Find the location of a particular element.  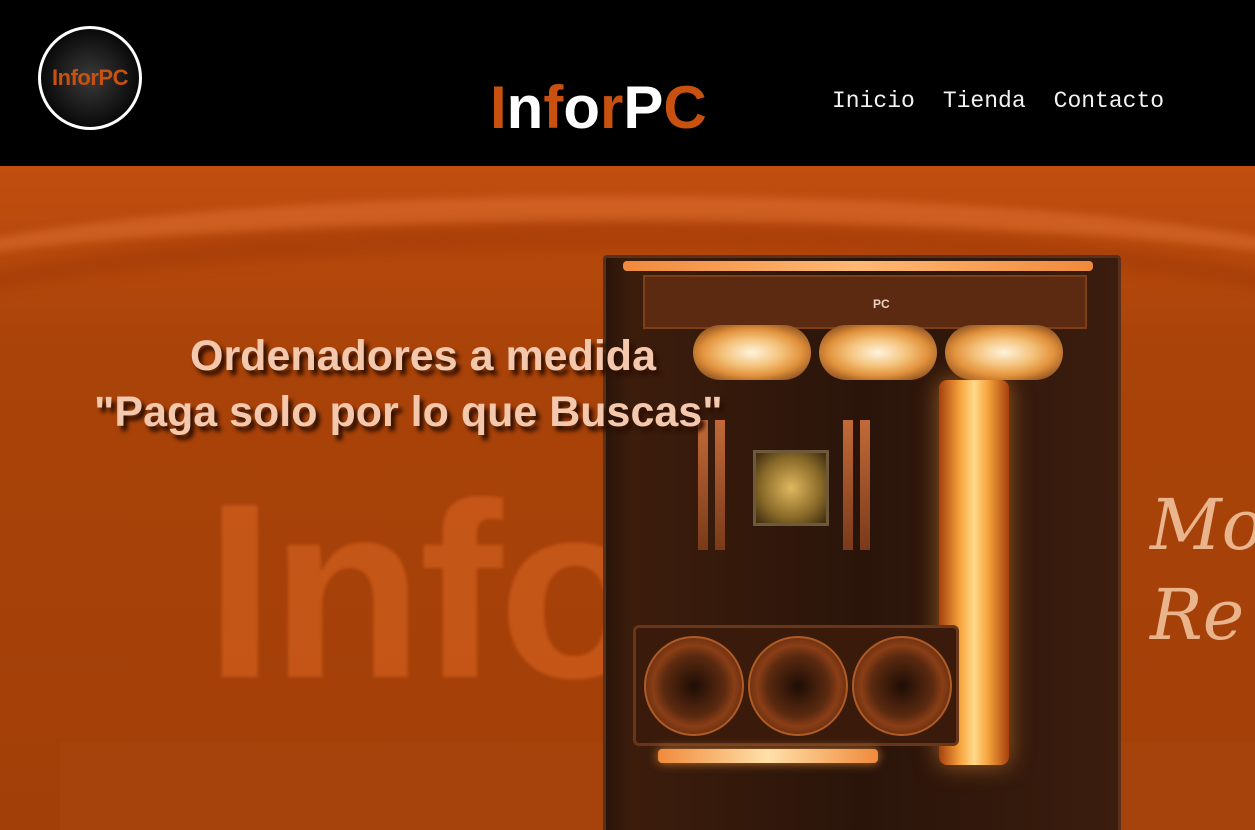

brand-letter: P is located at coordinates (643, 107).